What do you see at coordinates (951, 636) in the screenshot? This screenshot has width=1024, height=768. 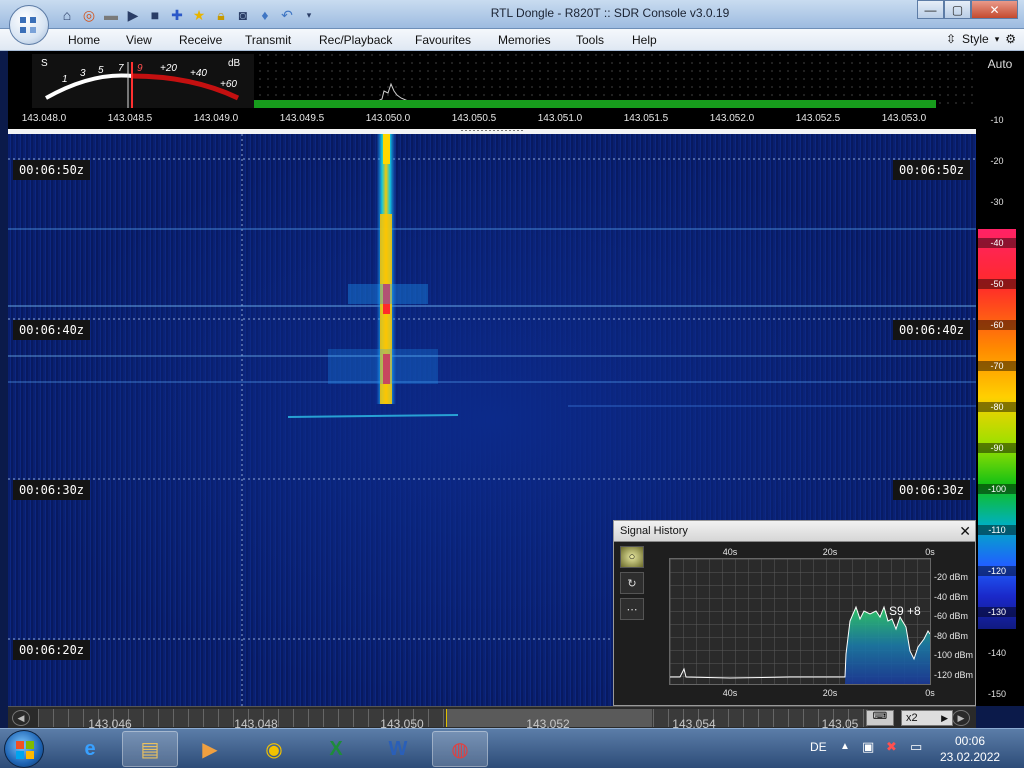 I see `history-dbm-label: -80 dBm` at bounding box center [951, 636].